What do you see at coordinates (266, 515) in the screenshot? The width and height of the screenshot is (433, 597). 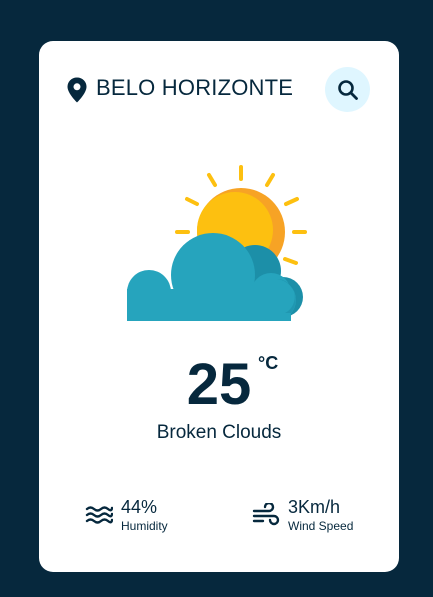 I see `wind-icon` at bounding box center [266, 515].